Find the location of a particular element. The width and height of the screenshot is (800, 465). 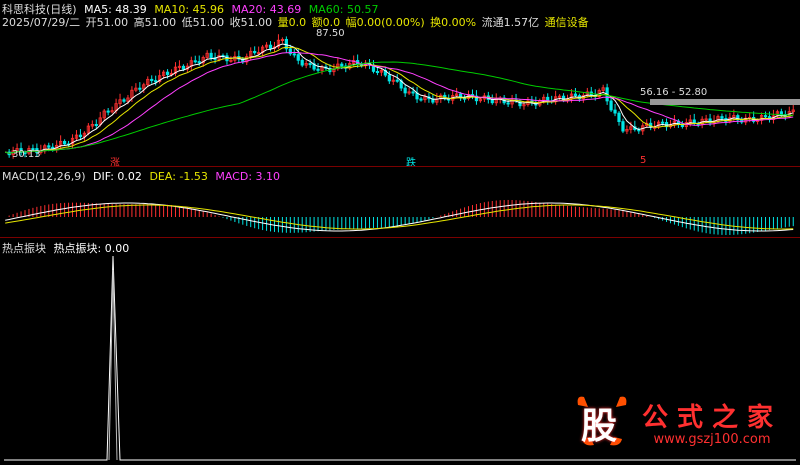

range-label: 56.16 - 52.80 is located at coordinates (674, 92).